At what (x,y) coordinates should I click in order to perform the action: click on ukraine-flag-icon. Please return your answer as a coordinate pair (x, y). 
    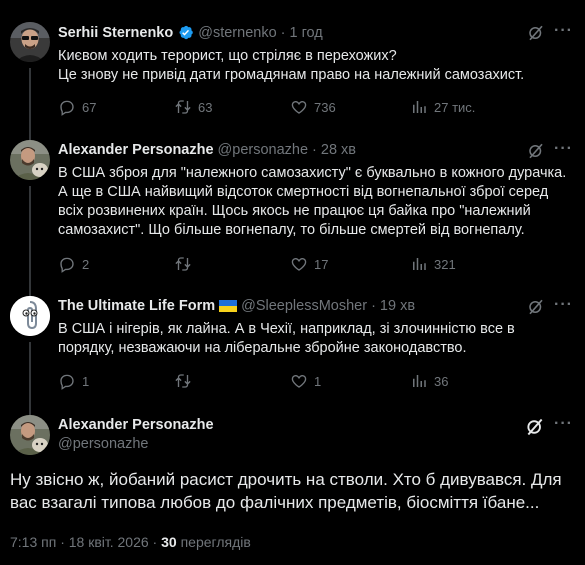
    Looking at the image, I should click on (228, 306).